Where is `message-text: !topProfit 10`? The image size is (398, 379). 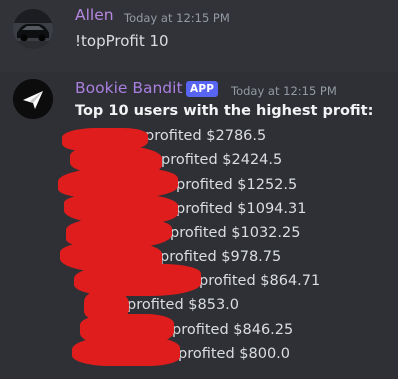 message-text: !topProfit 10 is located at coordinates (122, 41).